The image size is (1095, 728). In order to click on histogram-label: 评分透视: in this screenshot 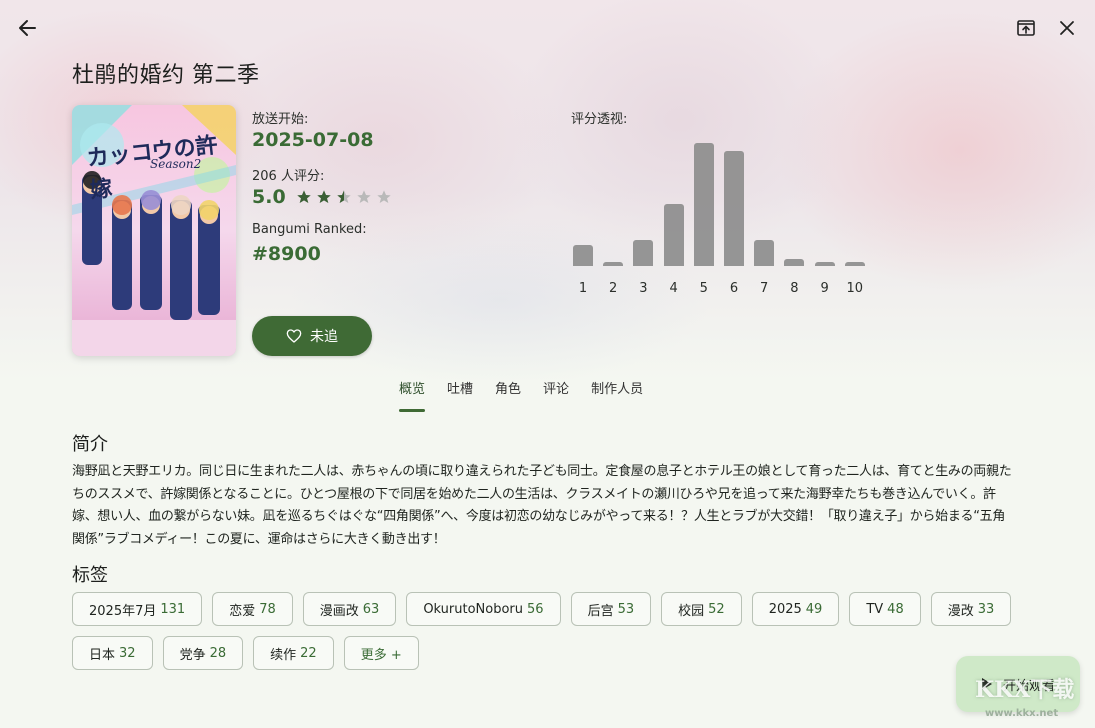, I will do `click(599, 119)`.